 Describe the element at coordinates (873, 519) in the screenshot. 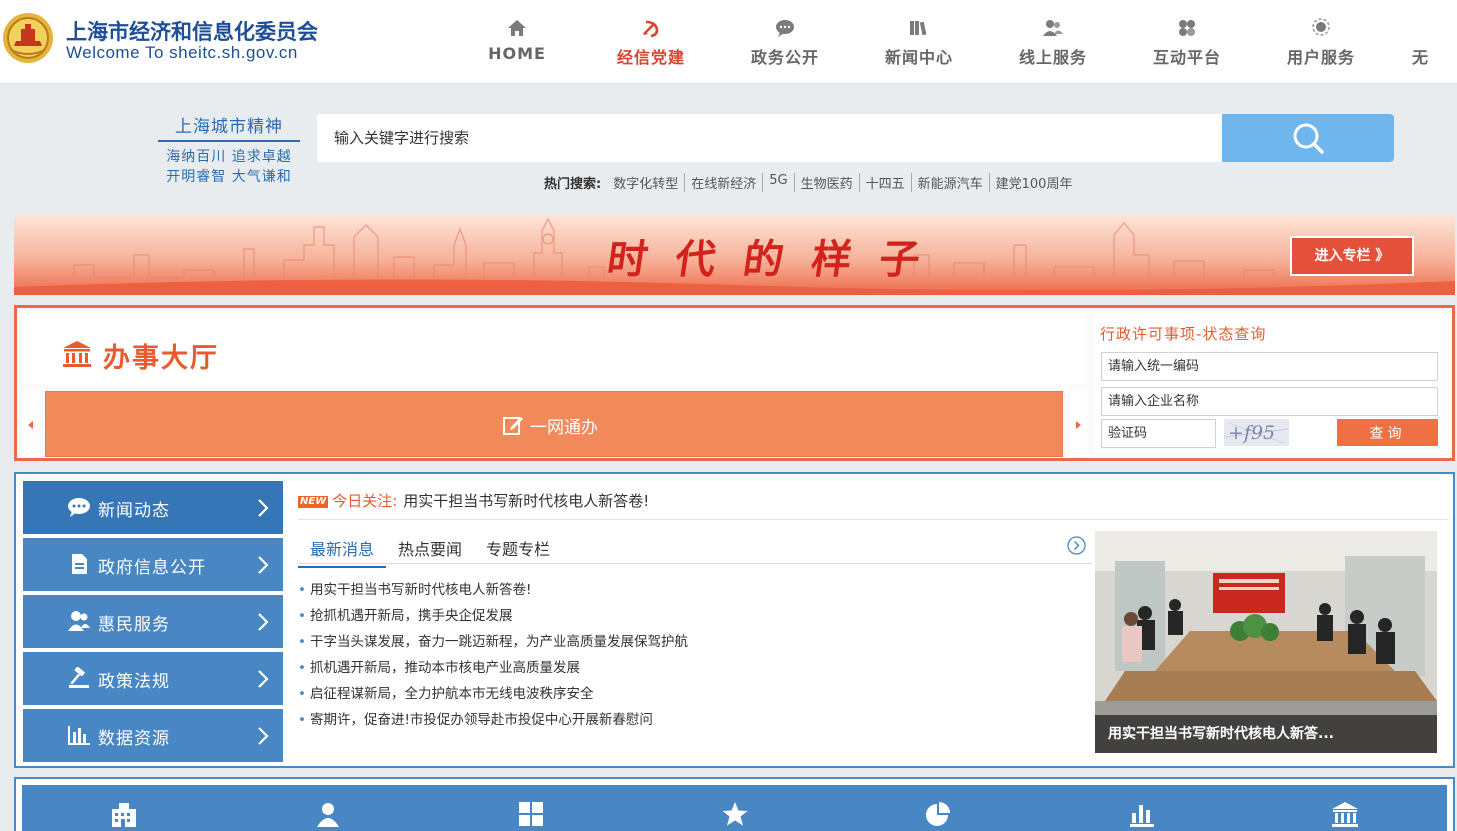

I see `divider` at that location.